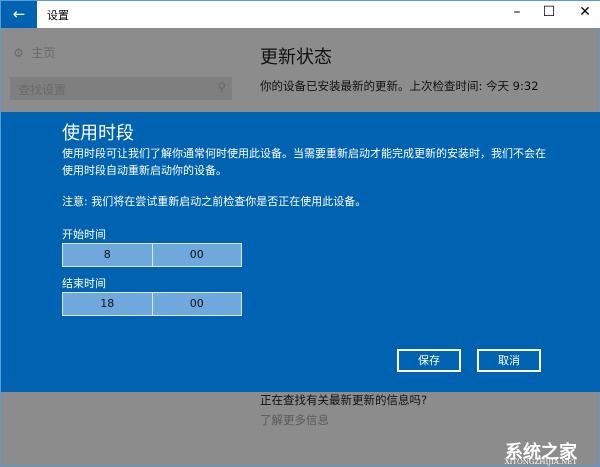 The image size is (600, 467). What do you see at coordinates (296, 57) in the screenshot?
I see `page-title: 更新状态` at bounding box center [296, 57].